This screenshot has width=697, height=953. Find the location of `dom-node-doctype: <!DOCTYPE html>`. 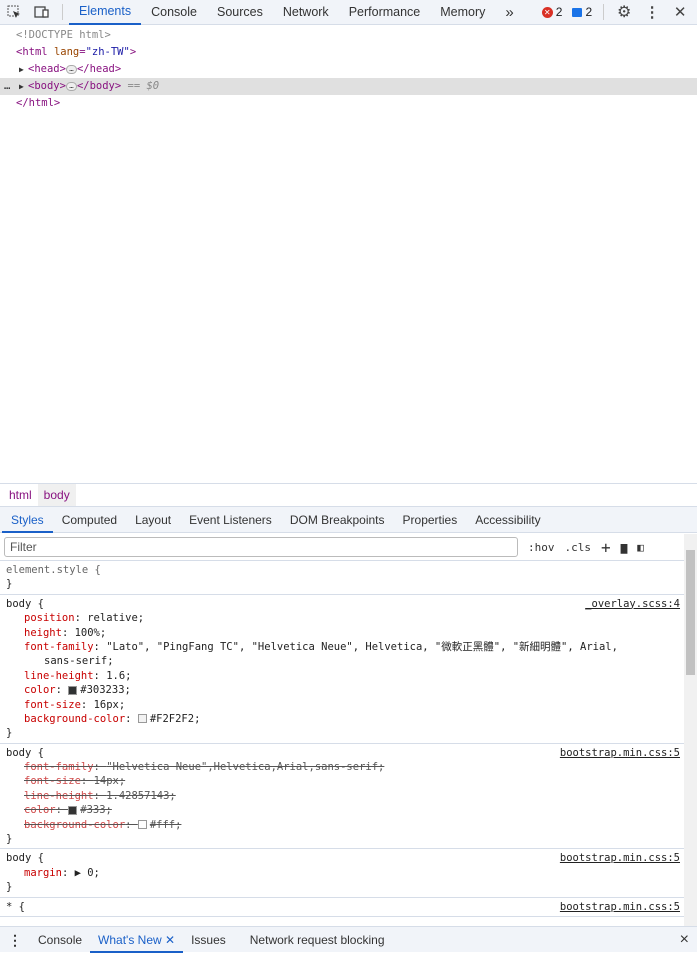

dom-node-doctype: <!DOCTYPE html> is located at coordinates (348, 35).